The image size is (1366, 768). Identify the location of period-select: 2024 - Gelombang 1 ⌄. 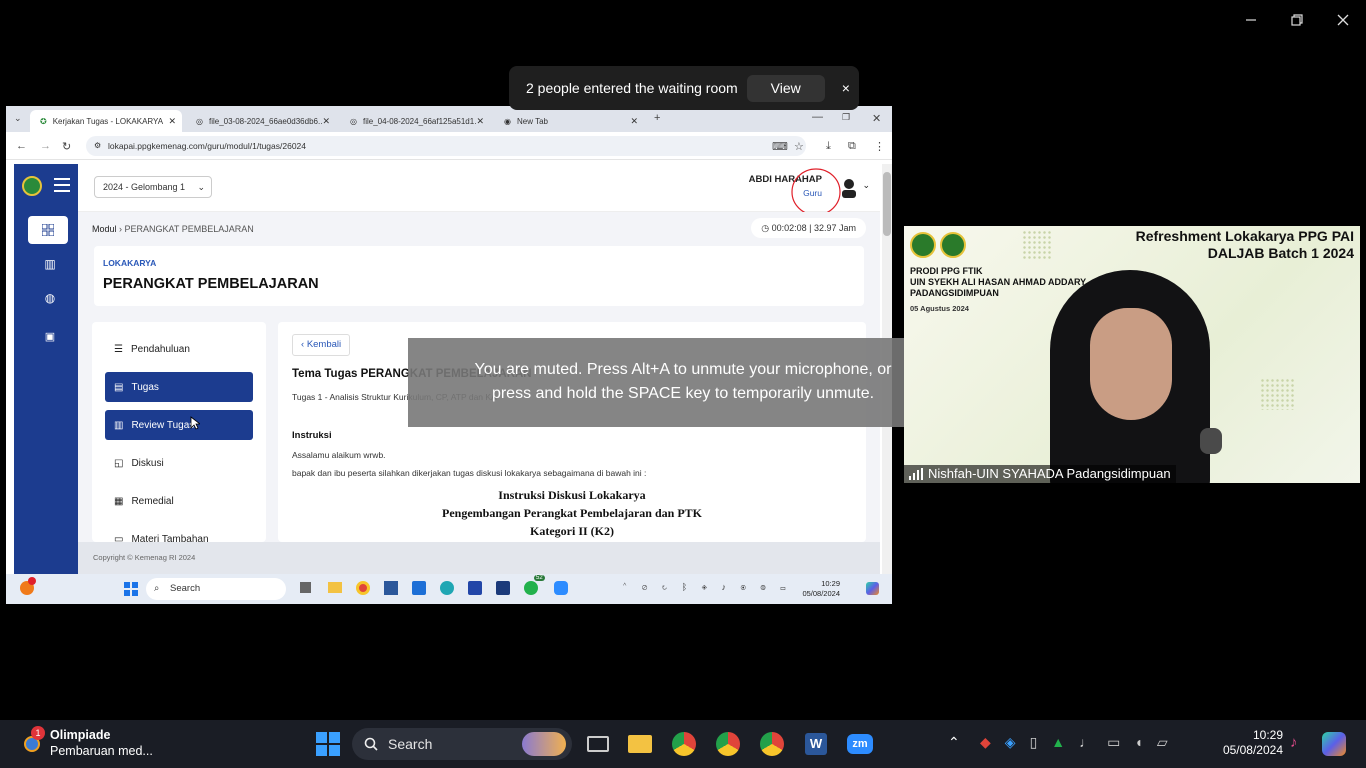
(153, 187).